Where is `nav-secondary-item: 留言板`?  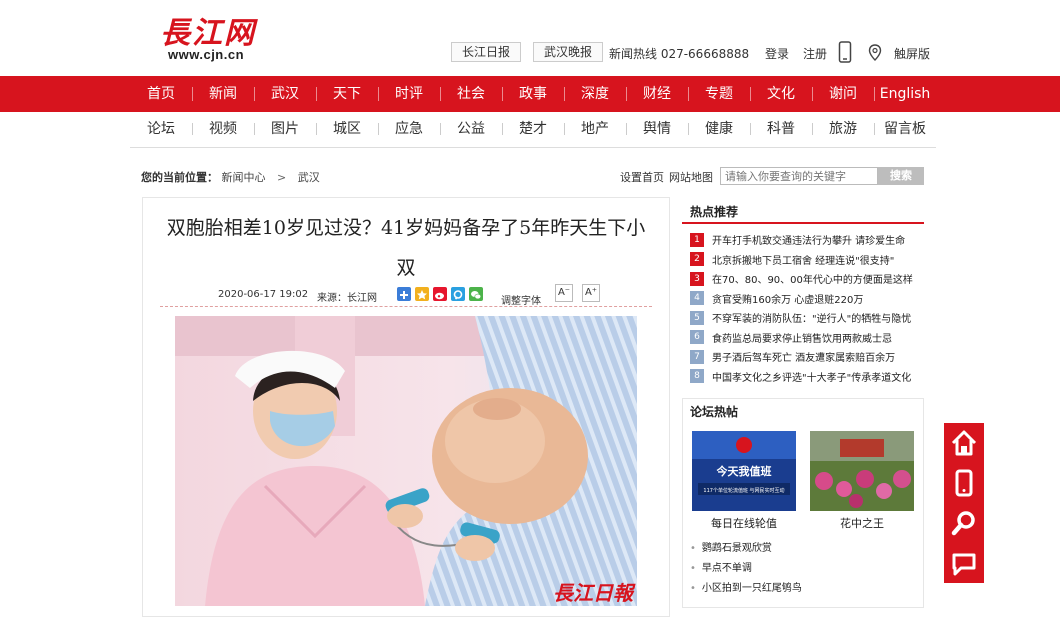
nav-secondary-item: 留言板 is located at coordinates (905, 129).